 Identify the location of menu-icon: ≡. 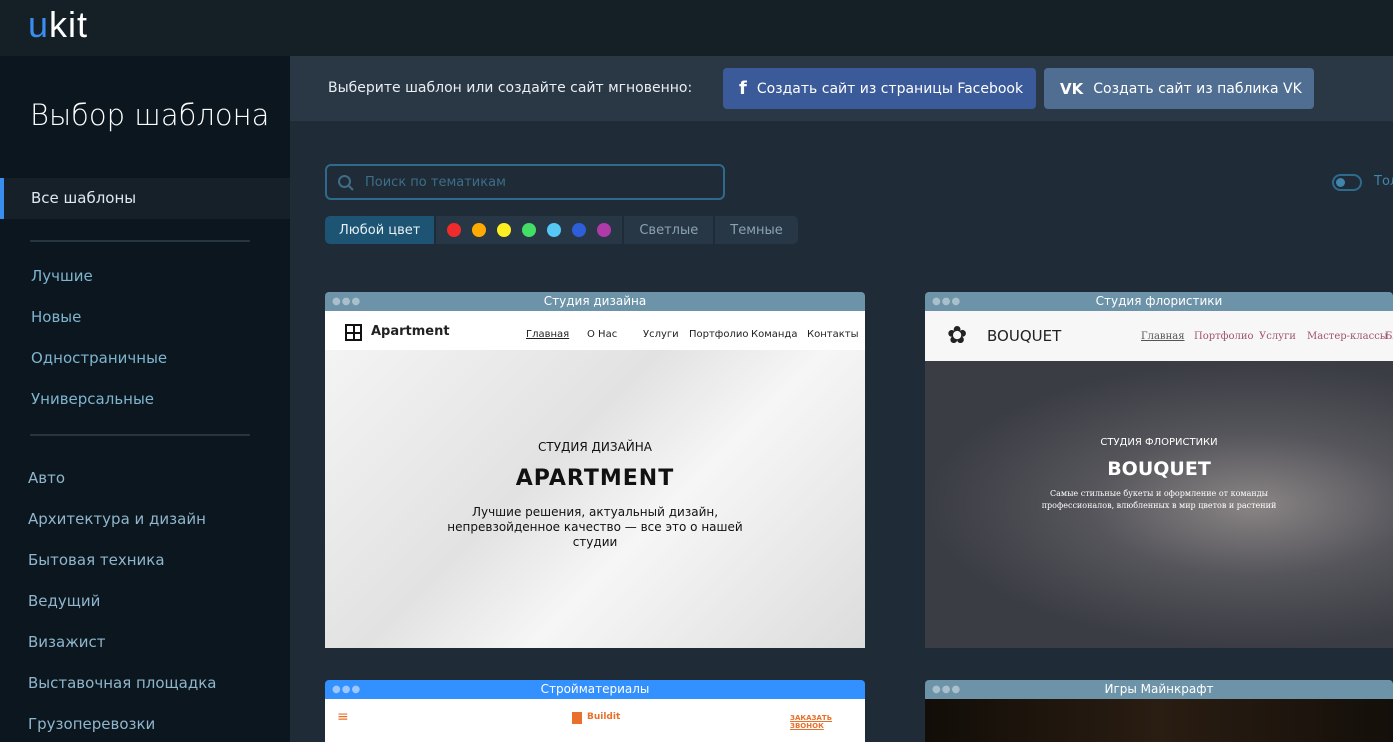
(343, 717).